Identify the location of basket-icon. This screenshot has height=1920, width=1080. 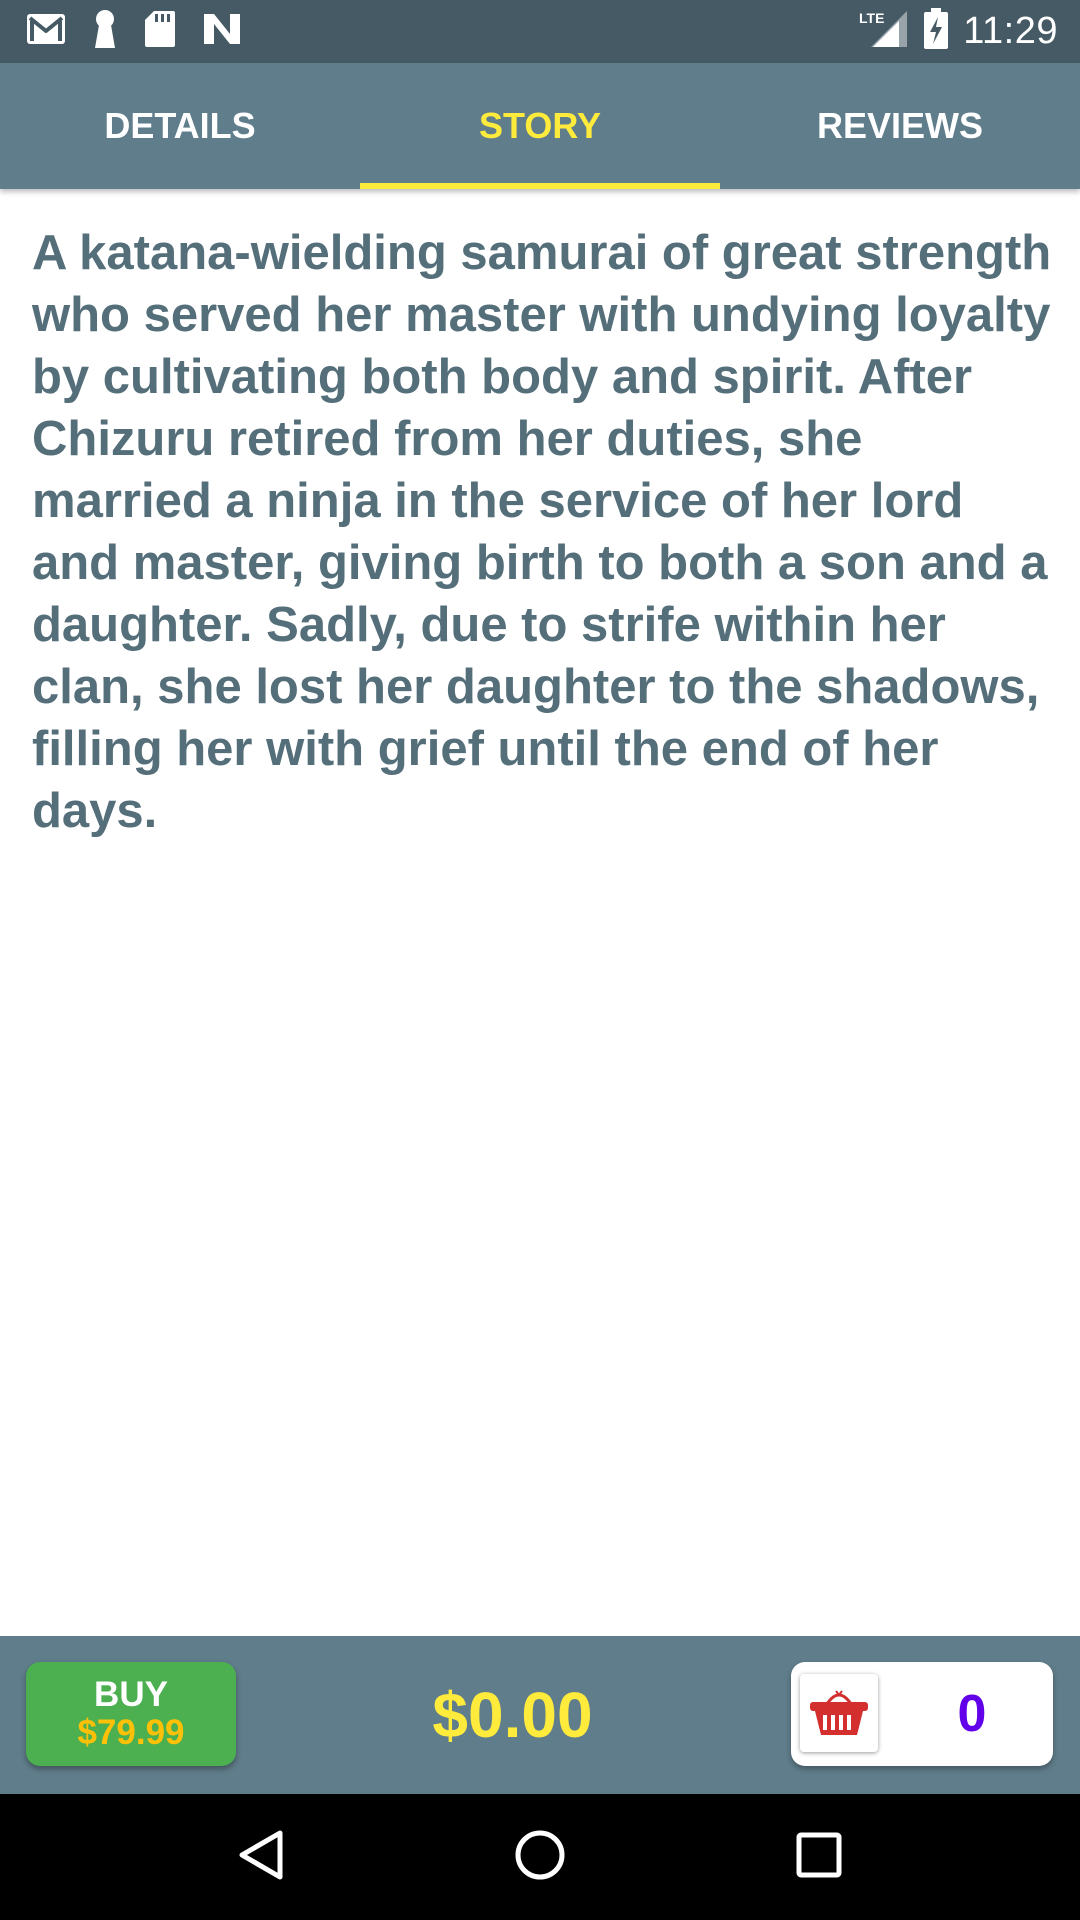
(839, 1713).